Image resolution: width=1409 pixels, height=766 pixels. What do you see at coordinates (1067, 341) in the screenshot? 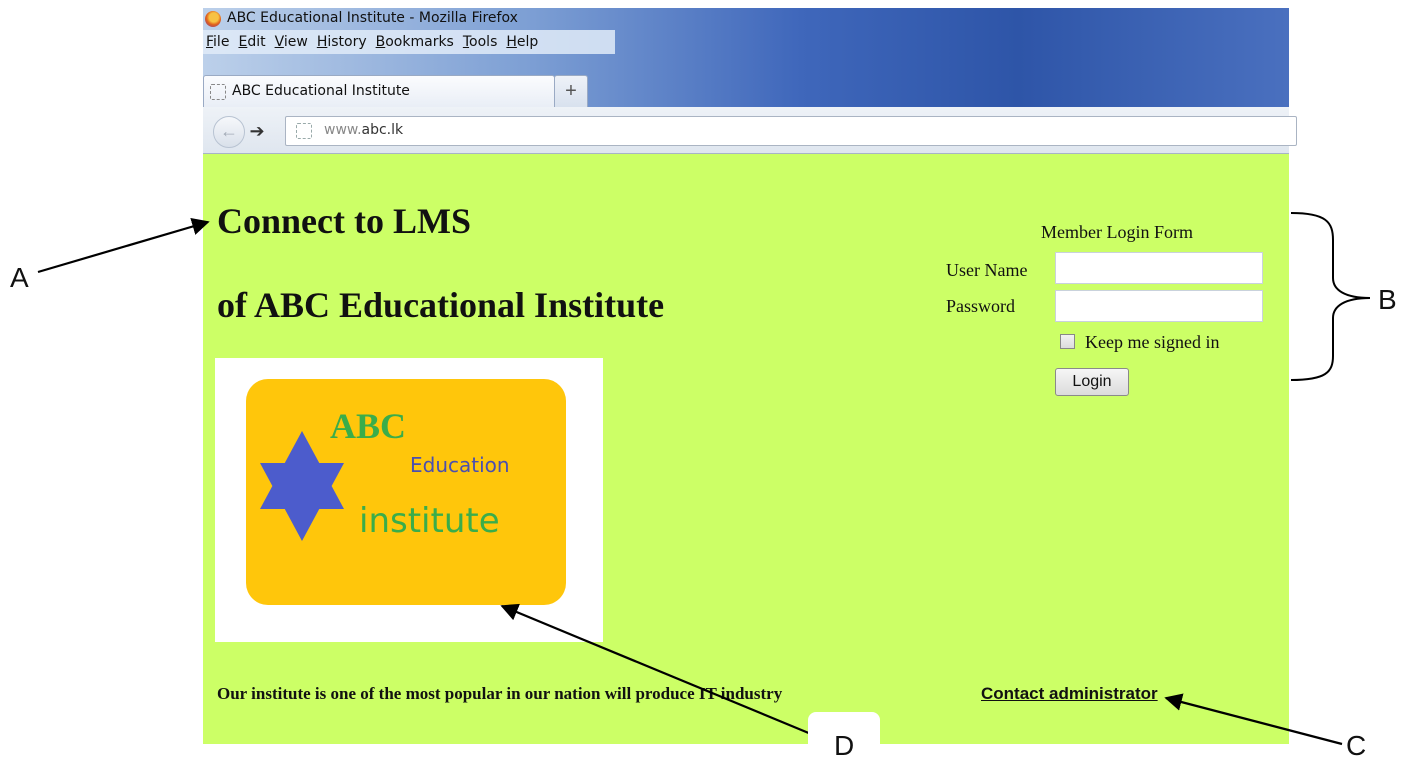
I see `keep-signed-in-checkbox` at bounding box center [1067, 341].